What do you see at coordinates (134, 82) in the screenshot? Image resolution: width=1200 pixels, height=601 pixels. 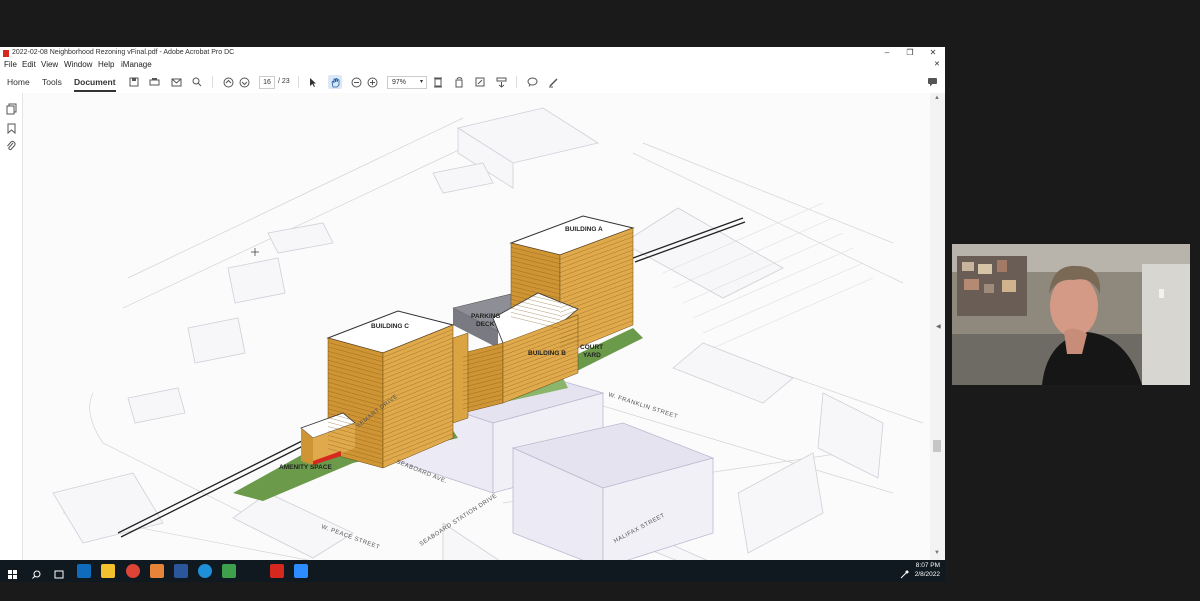 I see `save-icon` at bounding box center [134, 82].